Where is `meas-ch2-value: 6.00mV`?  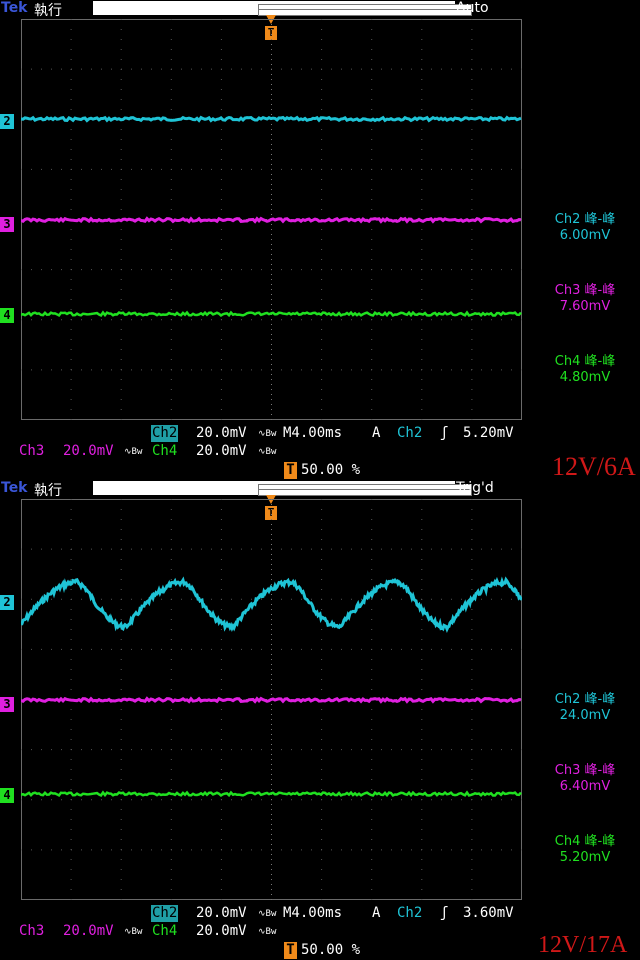
meas-ch2-value: 6.00mV is located at coordinates (585, 235).